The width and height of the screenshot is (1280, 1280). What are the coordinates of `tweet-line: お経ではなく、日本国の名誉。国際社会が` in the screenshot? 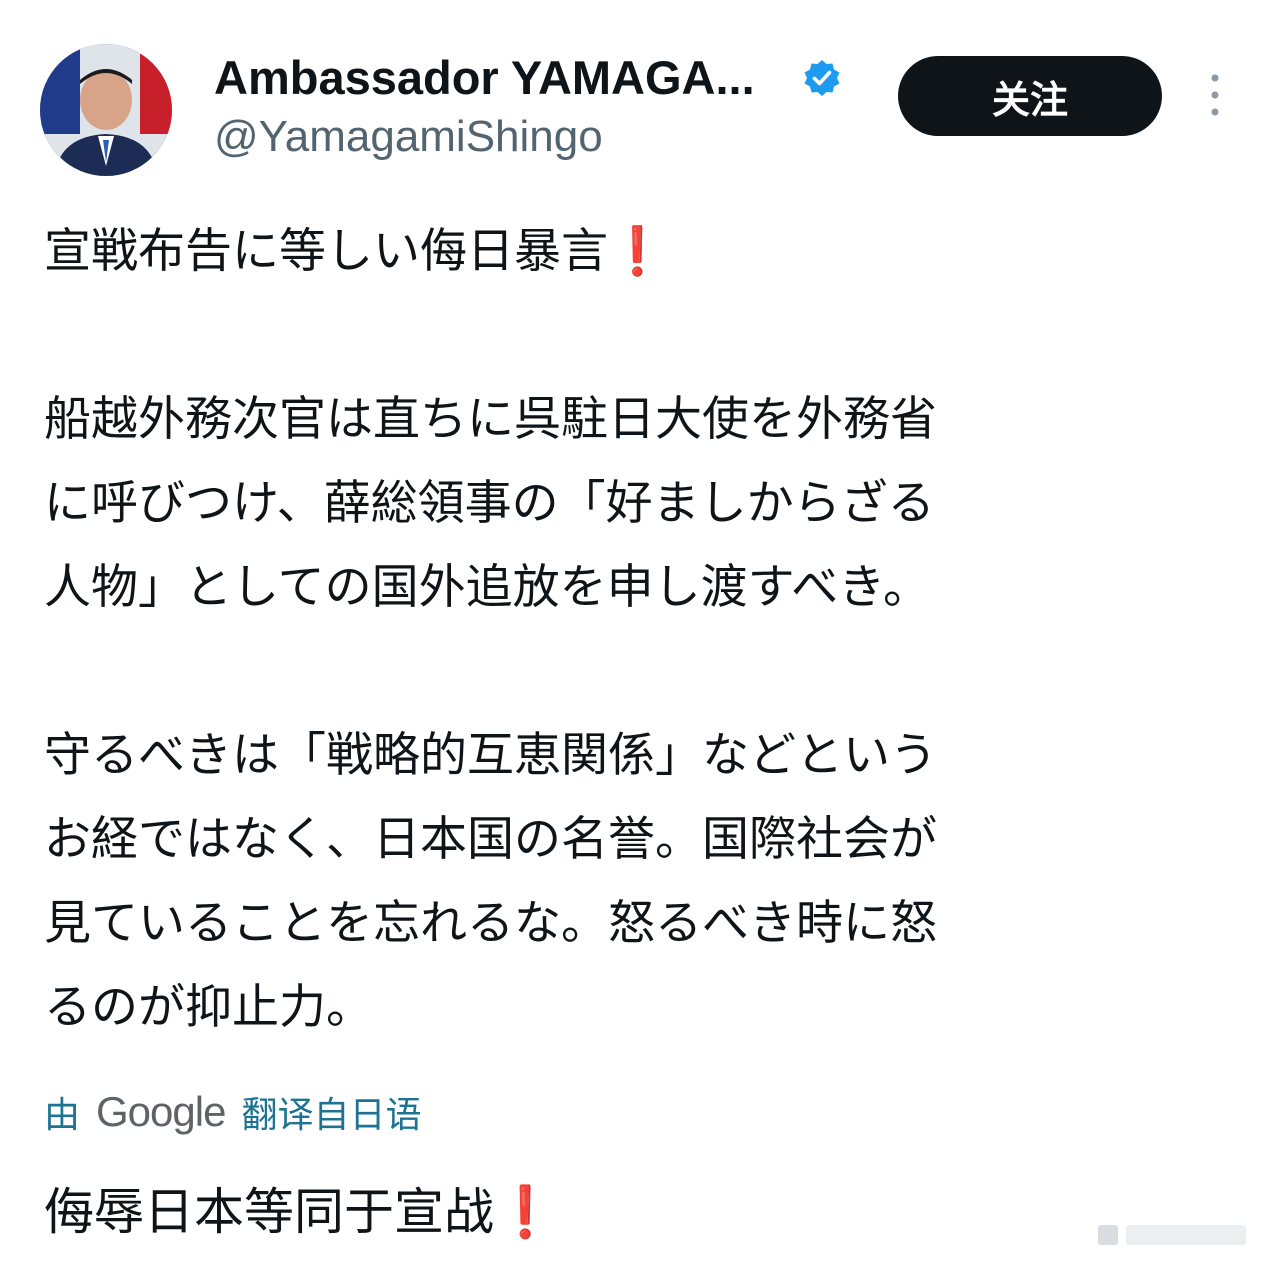 It's located at (490, 839).